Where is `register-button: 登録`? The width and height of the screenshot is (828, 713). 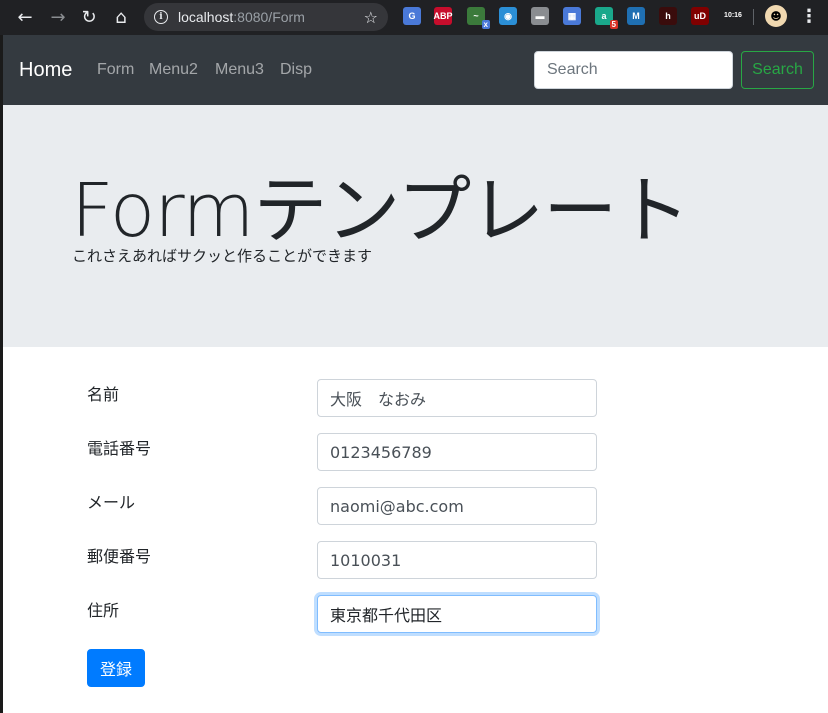
register-button: 登録 is located at coordinates (116, 668).